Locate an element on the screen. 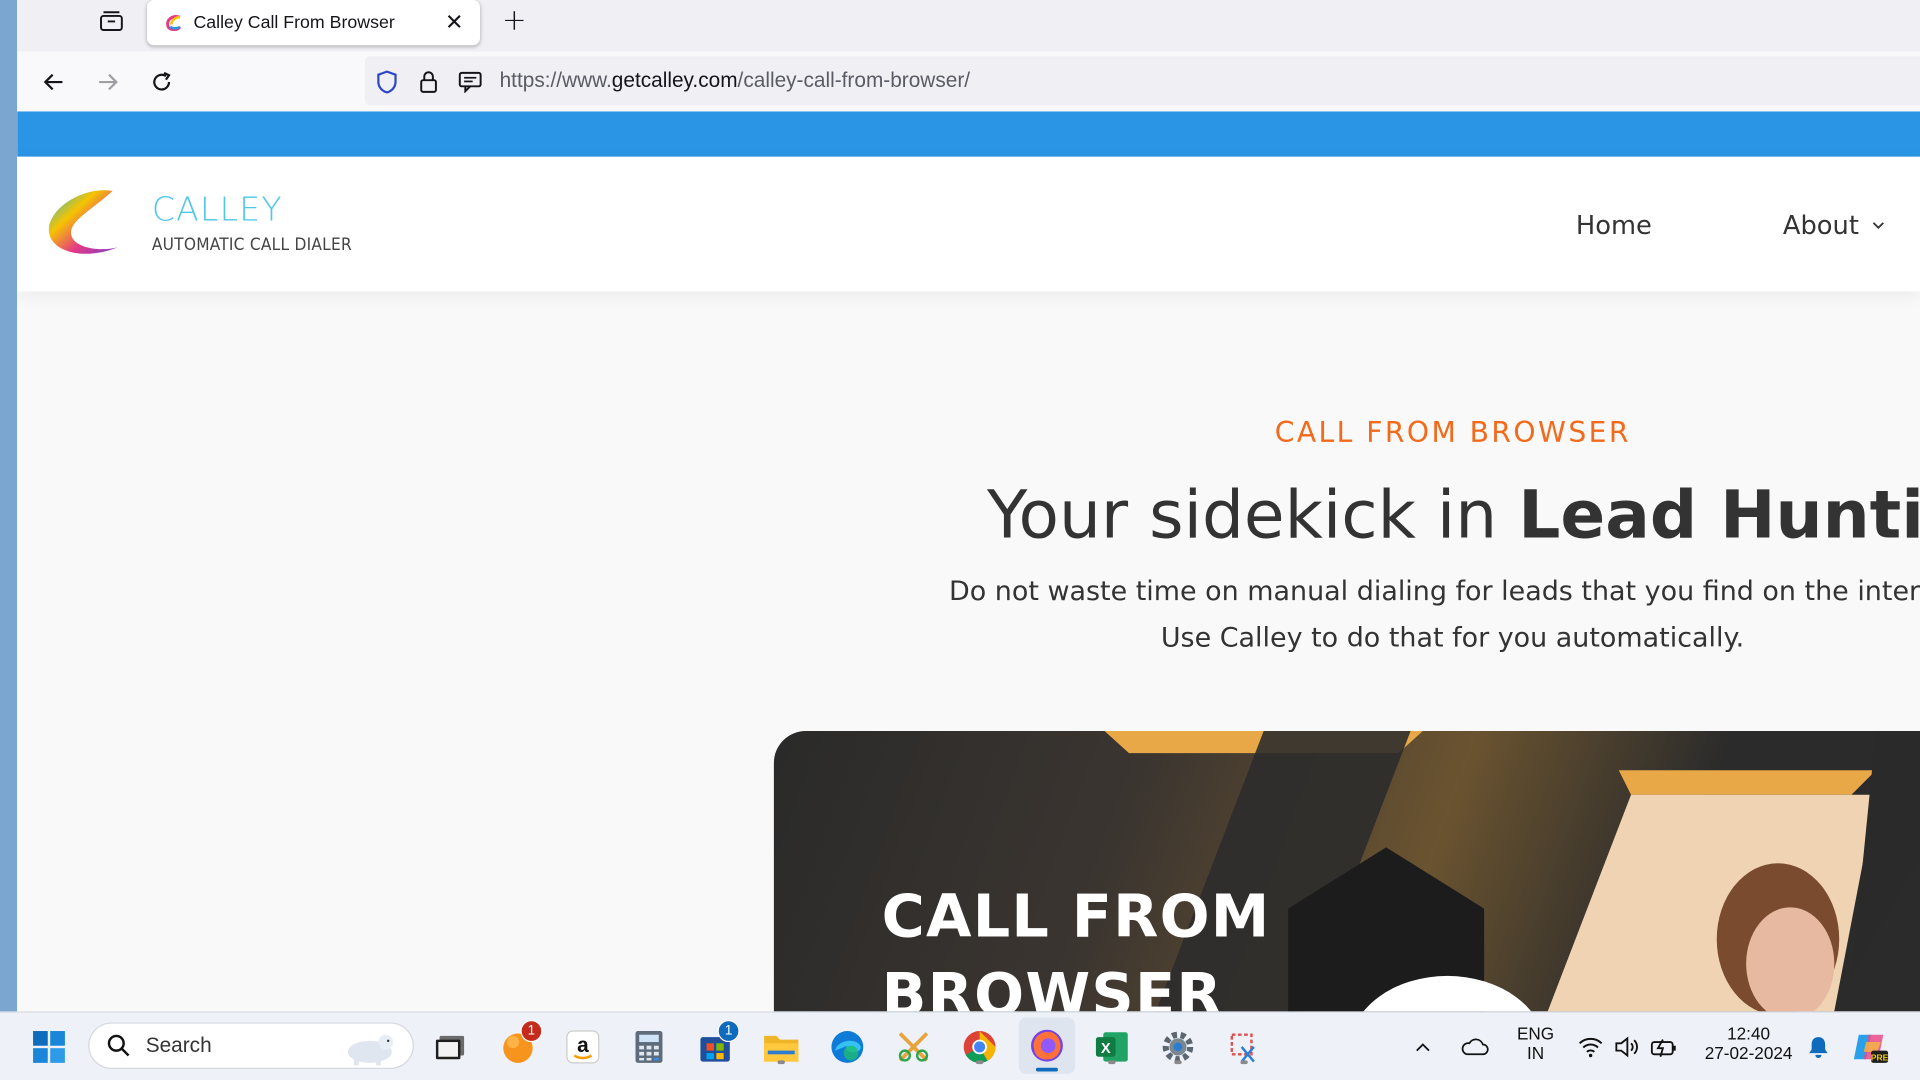  tab-calley: Calley Call From Browser ✕ is located at coordinates (313, 23).